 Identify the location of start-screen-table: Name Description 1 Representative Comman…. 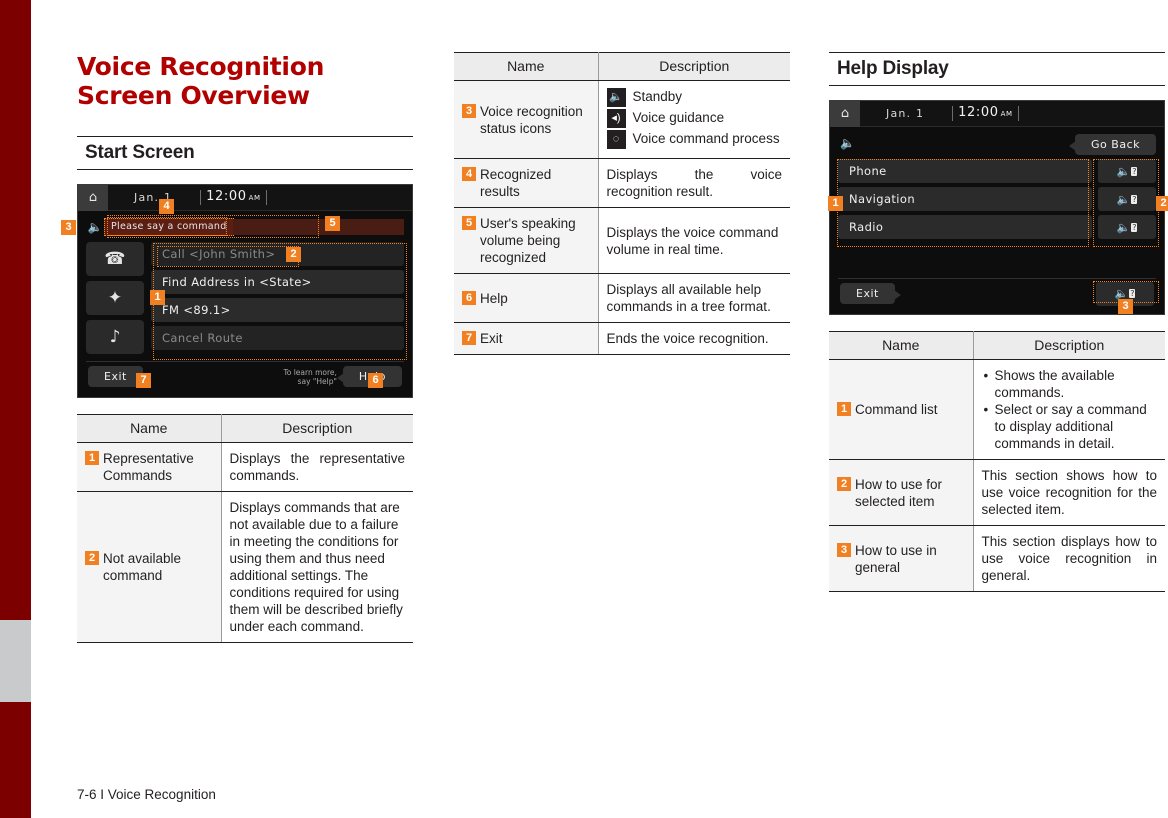
(245, 528).